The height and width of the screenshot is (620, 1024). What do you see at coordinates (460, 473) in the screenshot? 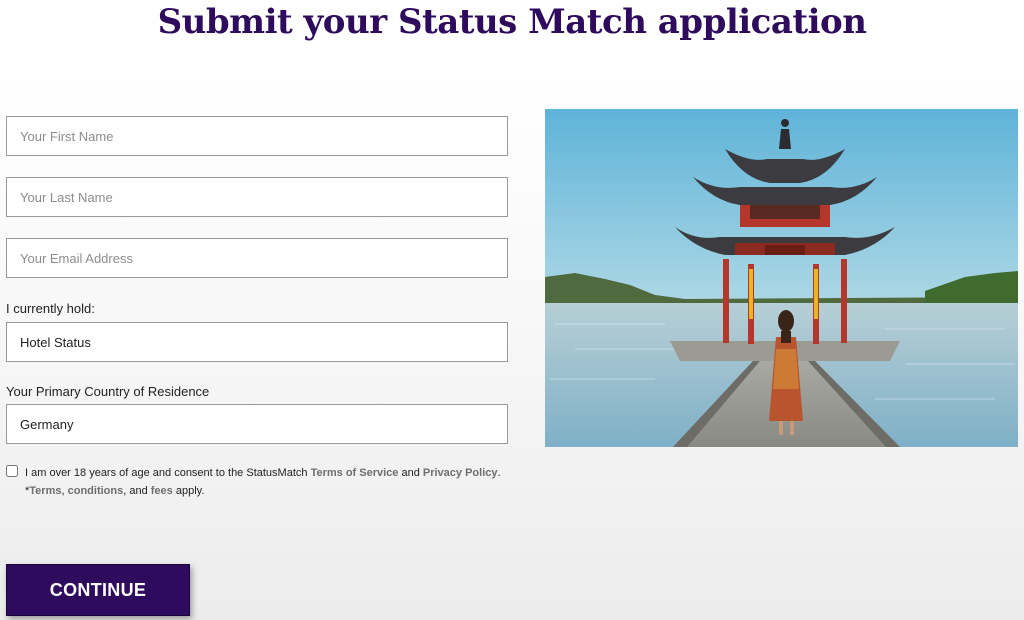
I see `privacy-policy-link: Privacy Policy` at bounding box center [460, 473].